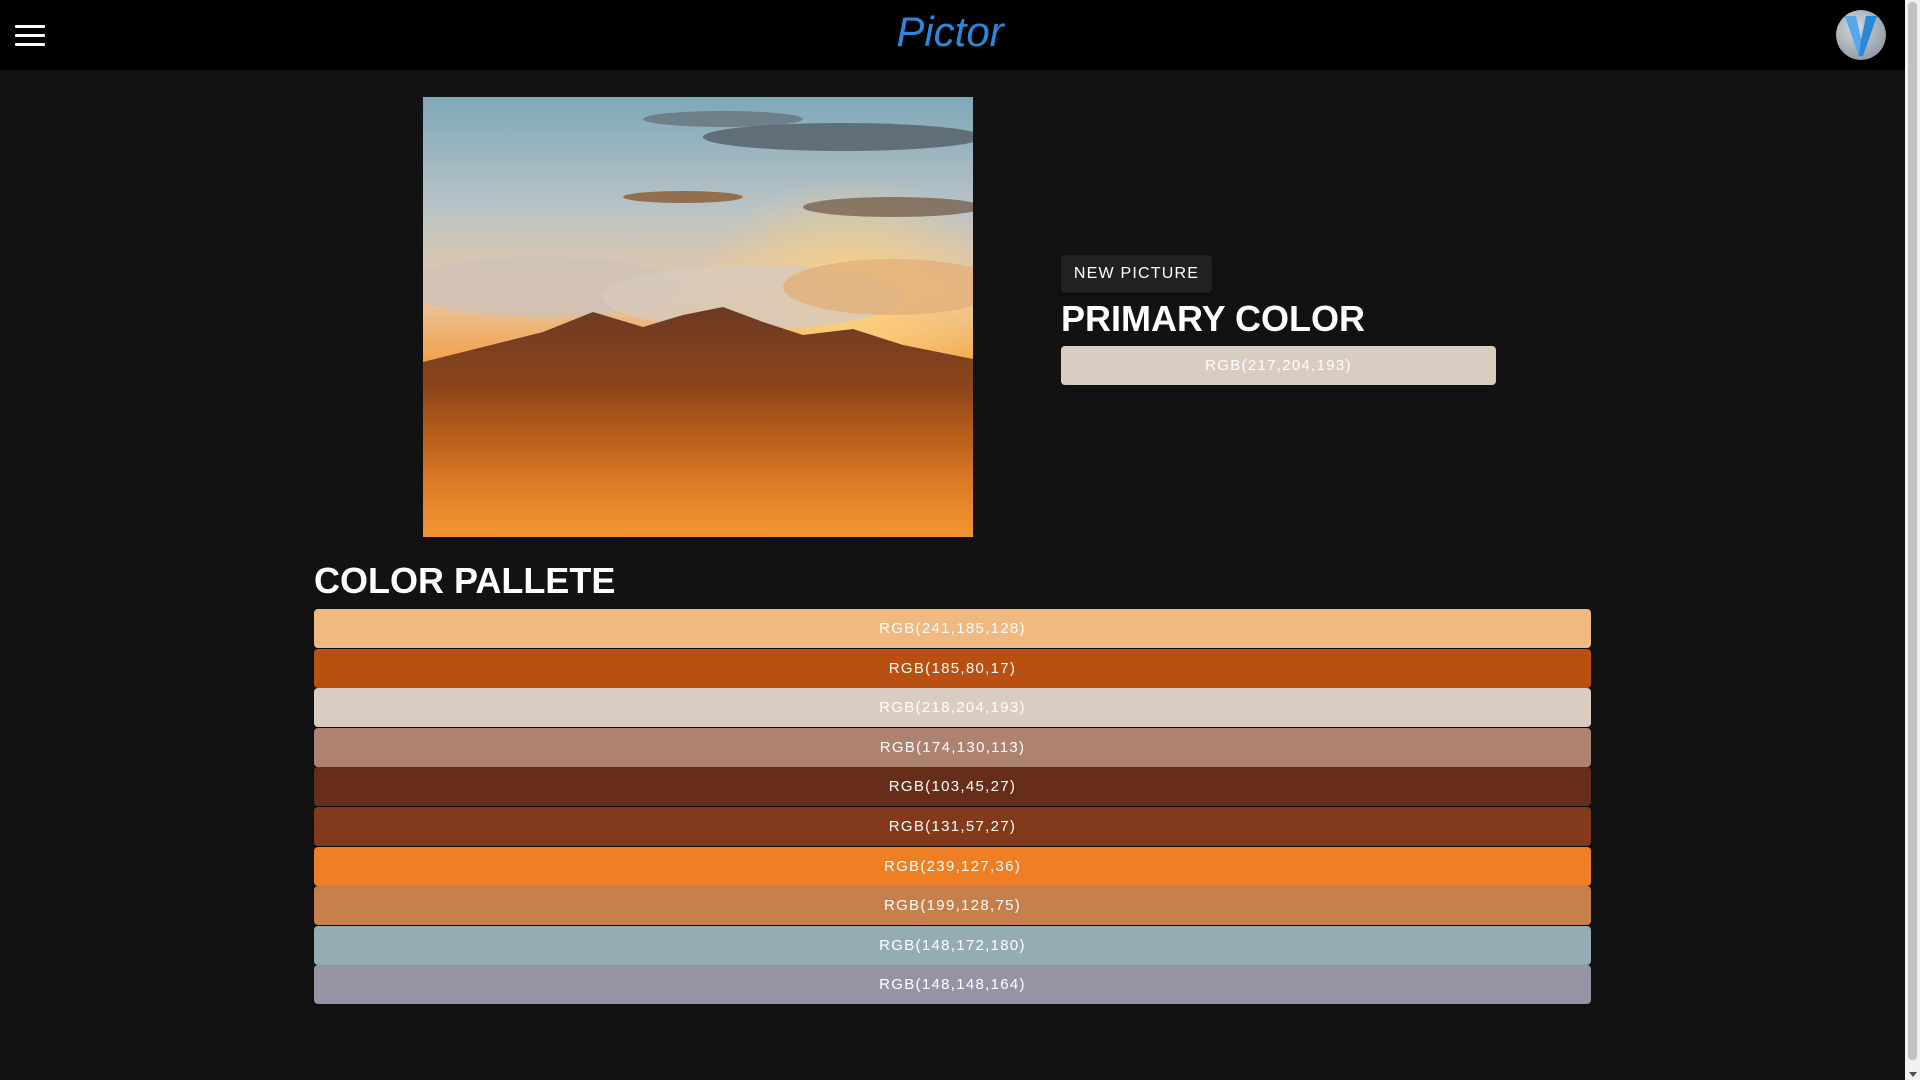 Image resolution: width=1920 pixels, height=1080 pixels. Describe the element at coordinates (1912, 531) in the screenshot. I see `scrollbar-thumb` at that location.